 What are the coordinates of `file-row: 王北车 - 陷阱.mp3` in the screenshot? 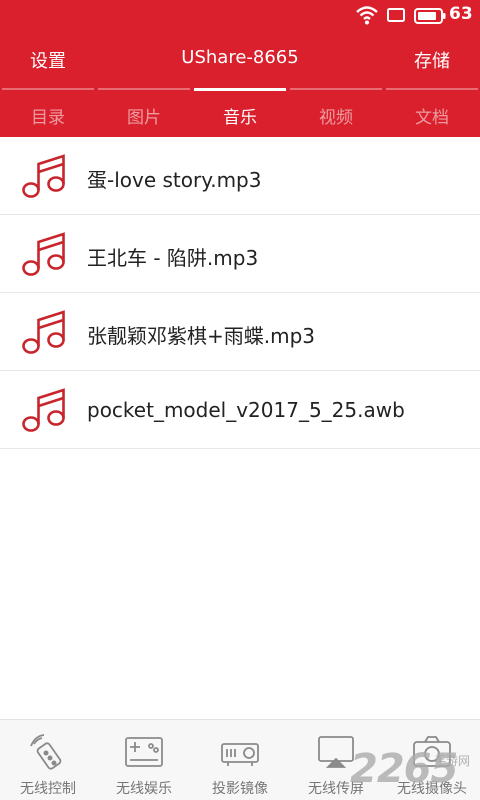 It's located at (240, 254).